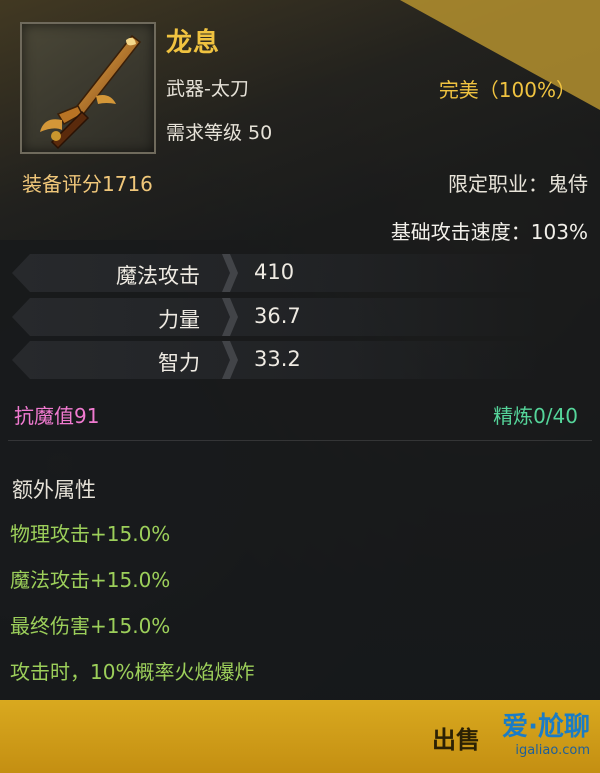 The image size is (600, 773). I want to click on flame-sword-icon, so click(91, 92).